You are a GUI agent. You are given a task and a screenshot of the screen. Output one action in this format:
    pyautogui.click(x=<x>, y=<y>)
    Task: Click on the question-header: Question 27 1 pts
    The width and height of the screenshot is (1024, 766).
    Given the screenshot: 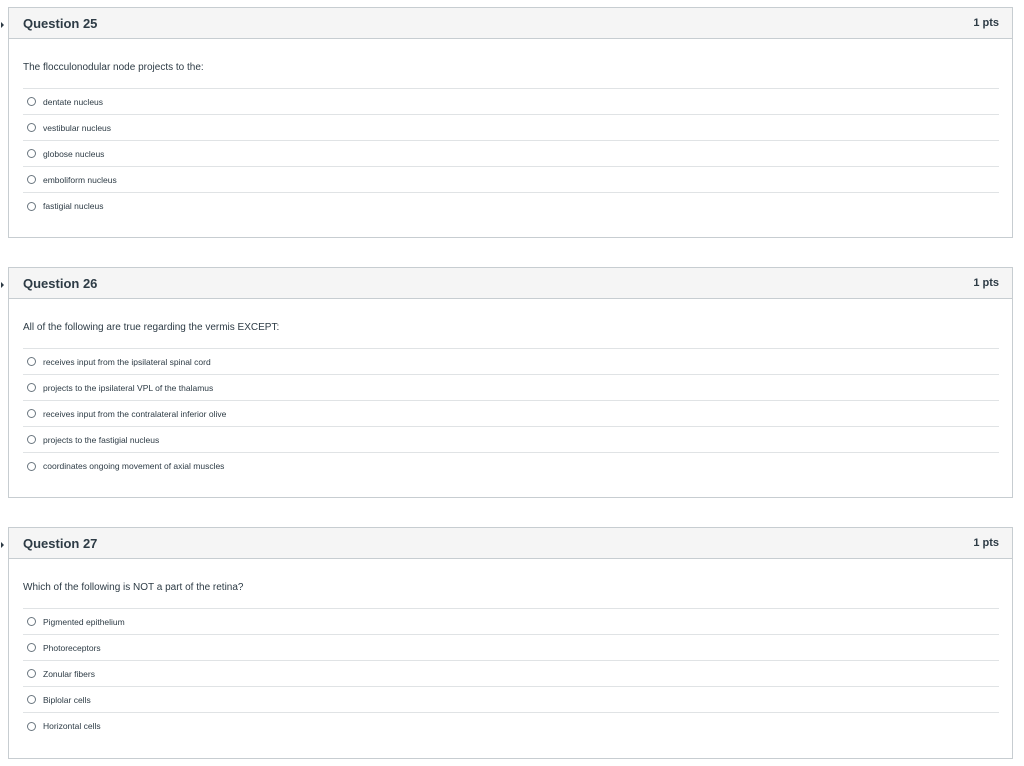 What is the action you would take?
    pyautogui.click(x=510, y=543)
    